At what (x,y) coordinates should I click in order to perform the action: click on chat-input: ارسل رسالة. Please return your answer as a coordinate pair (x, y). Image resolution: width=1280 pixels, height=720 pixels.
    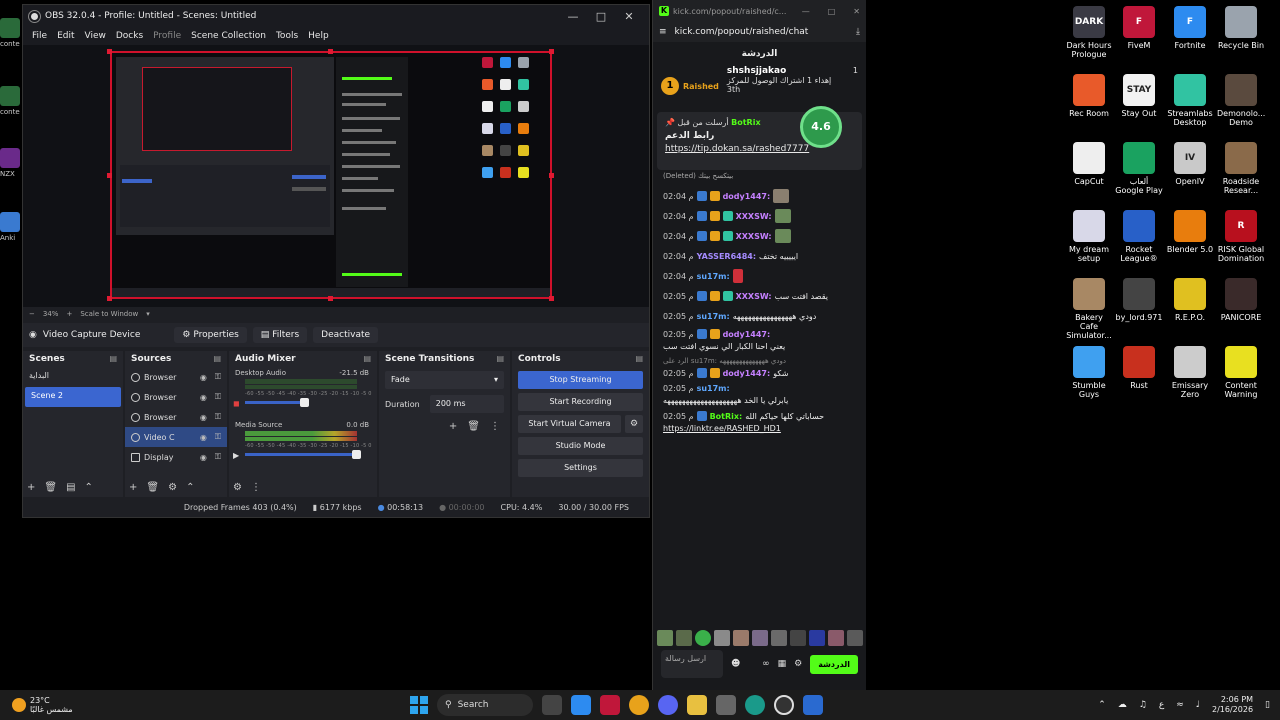
    Looking at the image, I should click on (692, 664).